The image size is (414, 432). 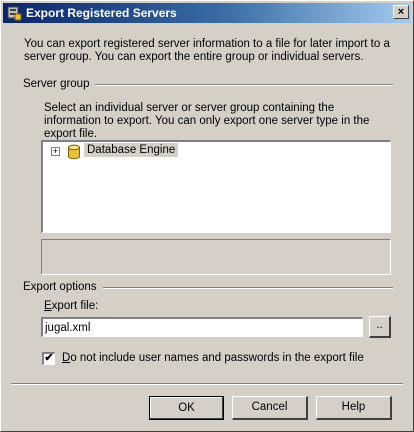 What do you see at coordinates (71, 306) in the screenshot?
I see `export-file-label: Export file:` at bounding box center [71, 306].